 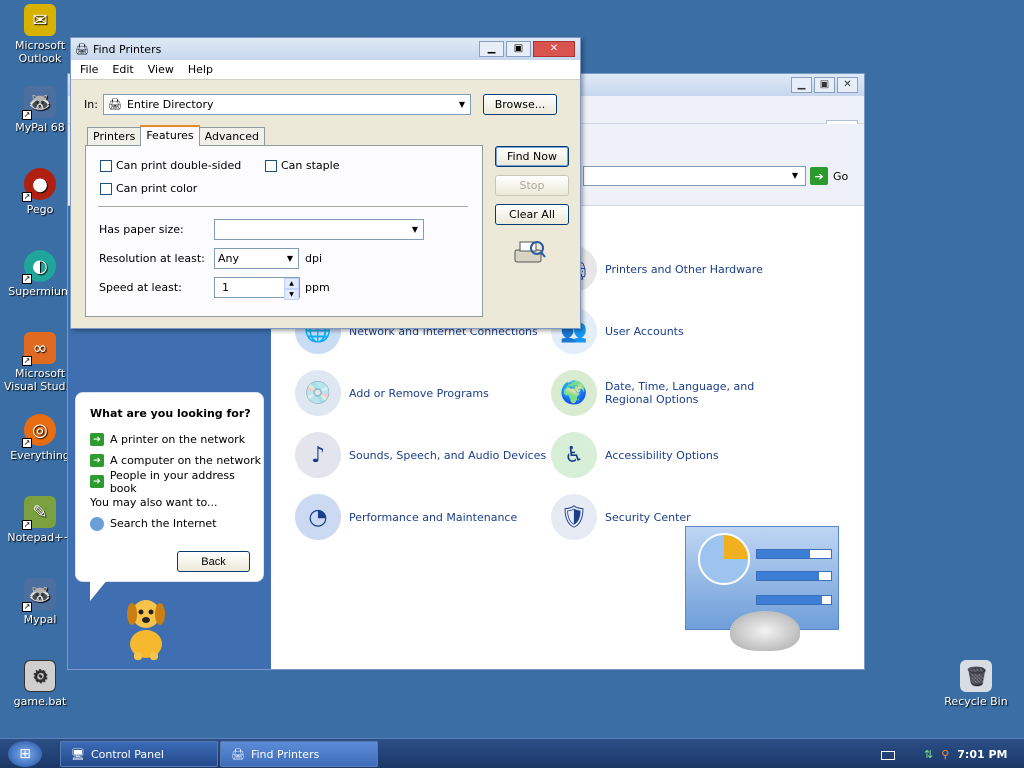 I want to click on desktop-icon-recycle-bin: 🗑 Recycle Bin, so click(x=976, y=684).